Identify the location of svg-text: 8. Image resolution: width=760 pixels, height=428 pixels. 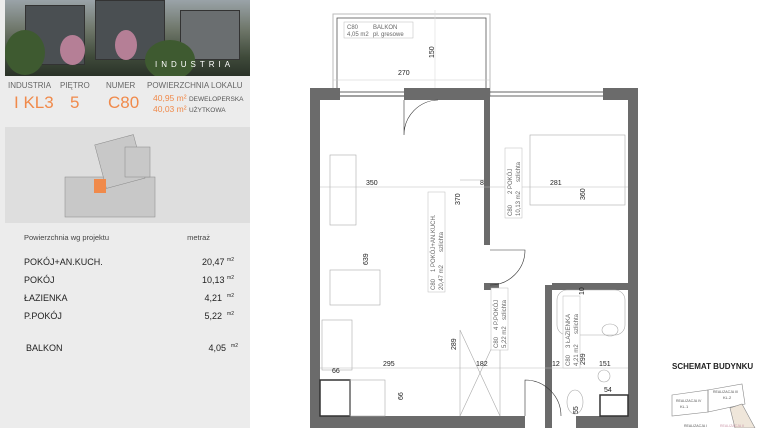
(482, 183).